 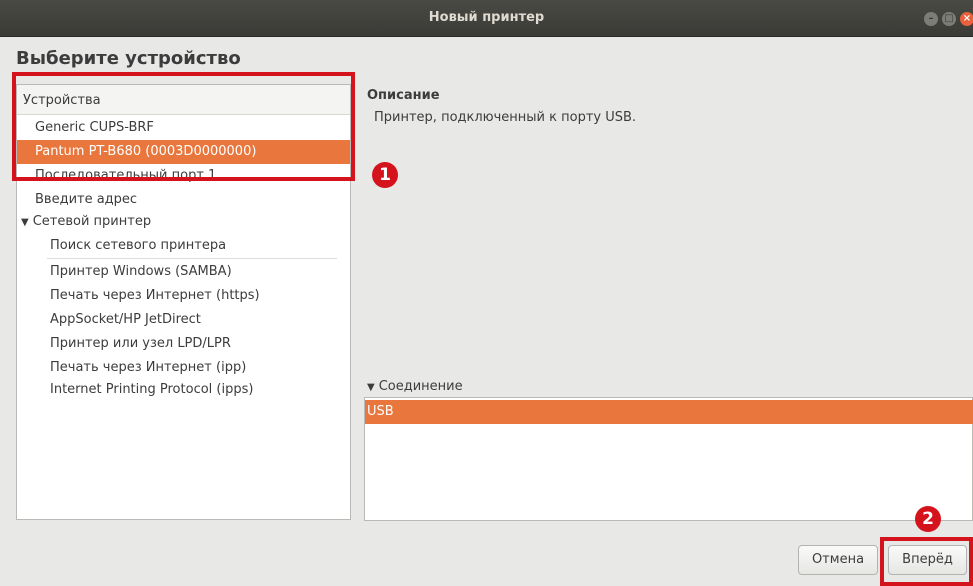 What do you see at coordinates (928, 519) in the screenshot?
I see `step-2-badge: 2` at bounding box center [928, 519].